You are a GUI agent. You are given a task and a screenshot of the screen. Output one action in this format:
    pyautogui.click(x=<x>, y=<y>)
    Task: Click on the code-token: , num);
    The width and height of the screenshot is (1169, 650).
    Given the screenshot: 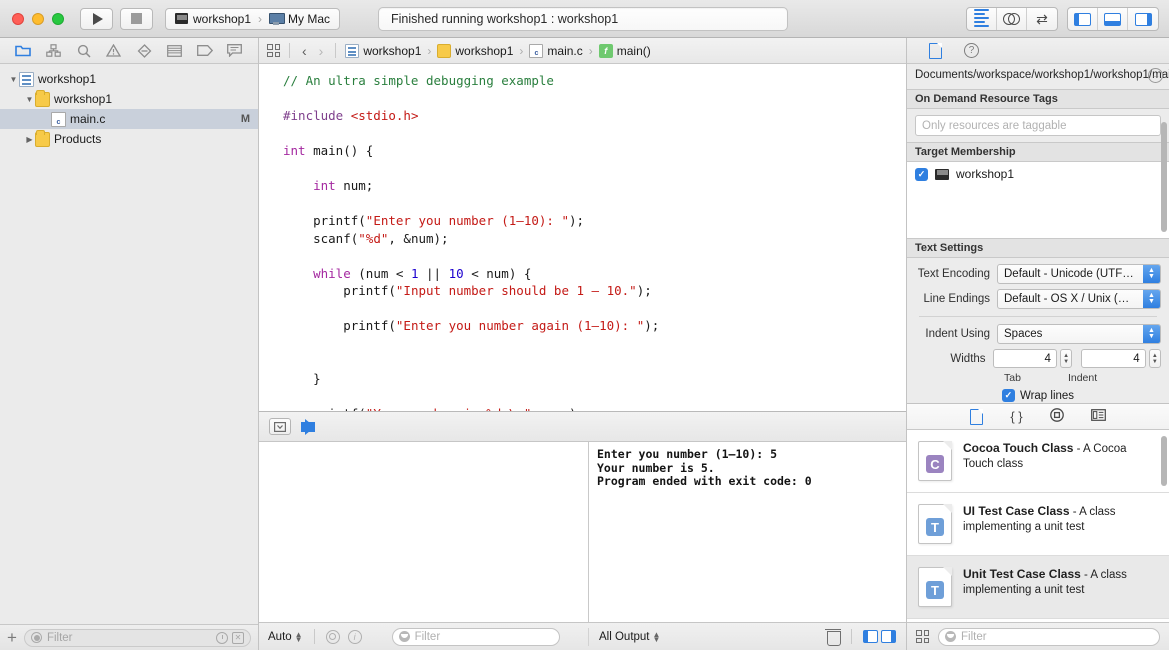 What is the action you would take?
    pyautogui.click(x=557, y=409)
    